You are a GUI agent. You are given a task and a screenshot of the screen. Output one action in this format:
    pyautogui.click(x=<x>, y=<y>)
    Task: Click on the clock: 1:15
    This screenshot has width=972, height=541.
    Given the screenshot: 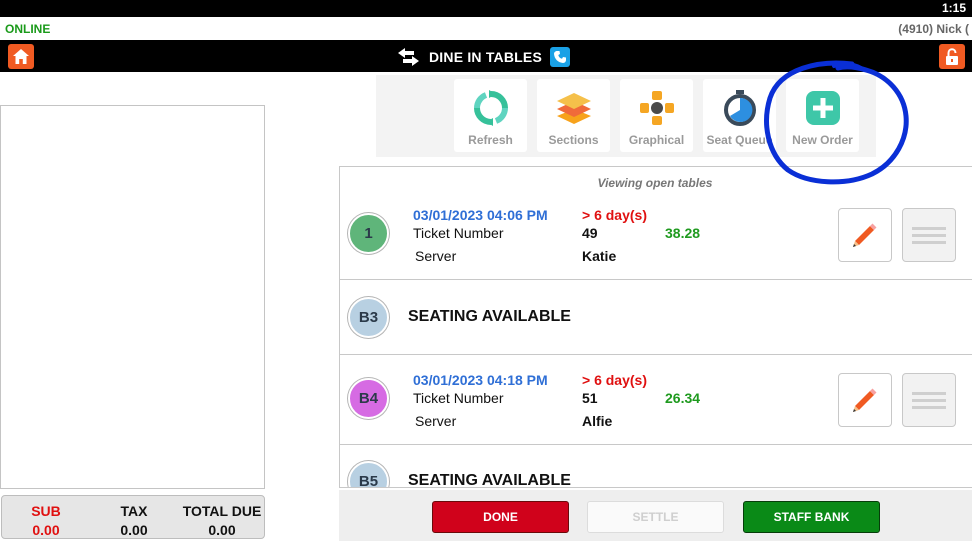 What is the action you would take?
    pyautogui.click(x=953, y=8)
    